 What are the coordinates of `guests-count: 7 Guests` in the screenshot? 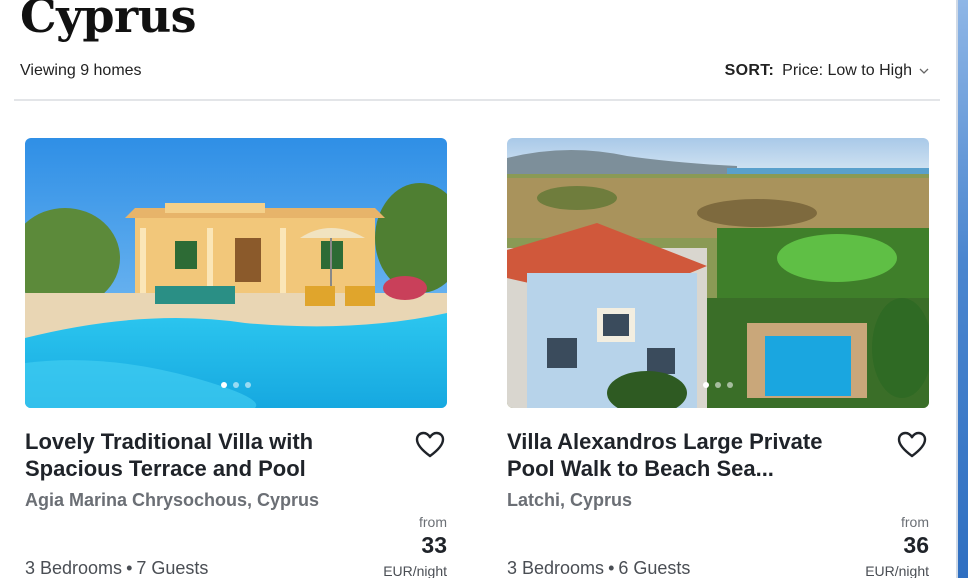 It's located at (172, 568).